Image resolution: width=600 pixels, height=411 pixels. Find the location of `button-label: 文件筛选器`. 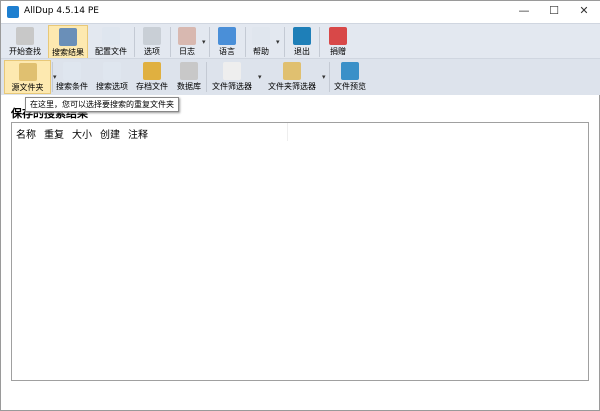

button-label: 文件筛选器 is located at coordinates (232, 86).